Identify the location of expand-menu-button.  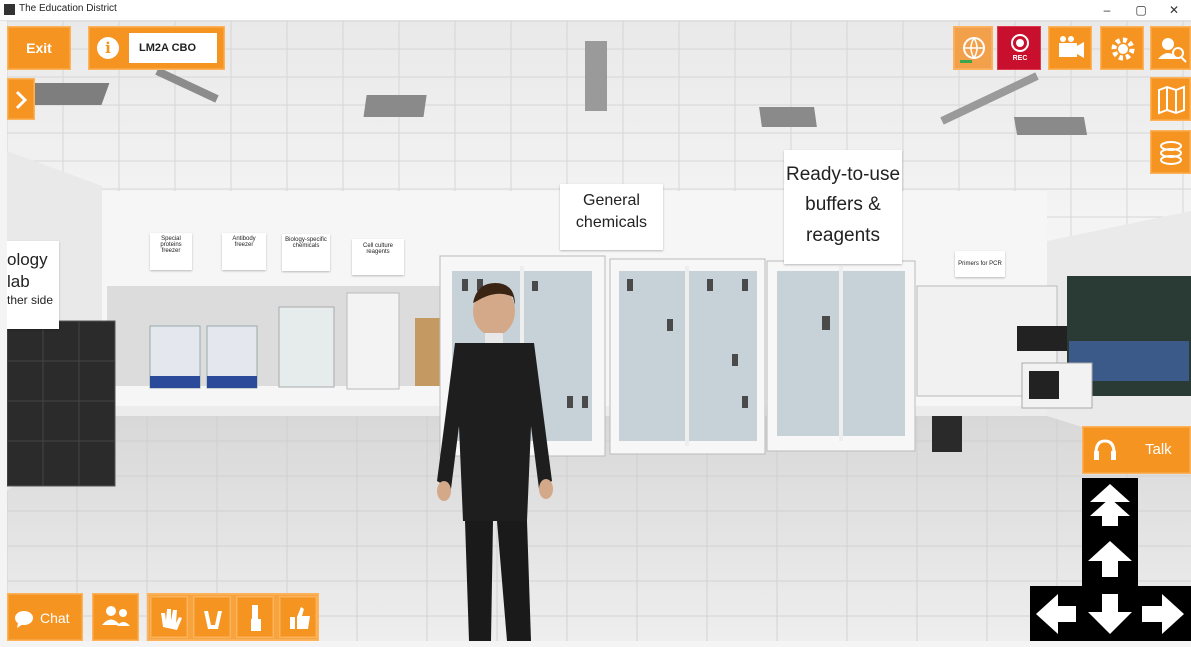
(21, 99).